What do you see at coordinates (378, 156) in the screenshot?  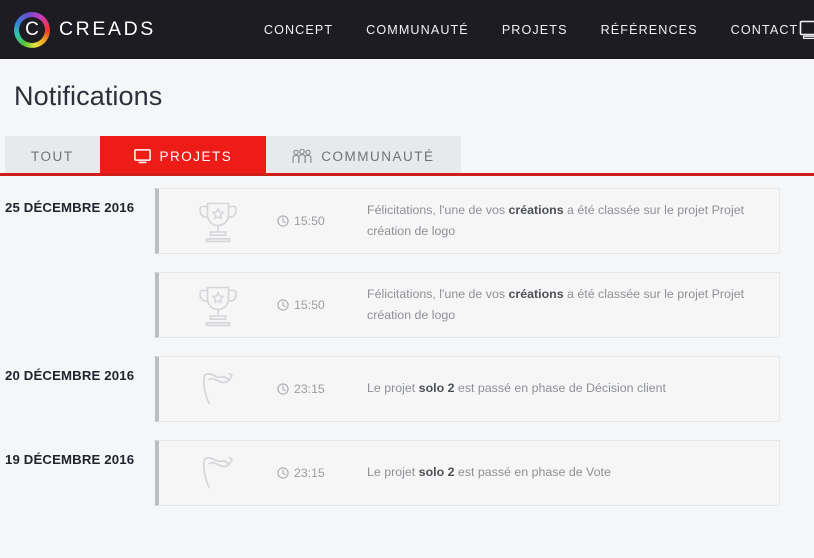 I see `tab-label: COMMUNAUTÉ` at bounding box center [378, 156].